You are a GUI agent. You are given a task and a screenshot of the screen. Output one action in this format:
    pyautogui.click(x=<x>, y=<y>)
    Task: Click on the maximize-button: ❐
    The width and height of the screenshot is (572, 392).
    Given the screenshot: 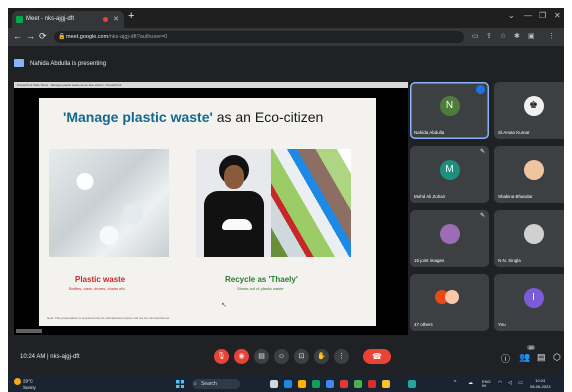 What is the action you would take?
    pyautogui.click(x=542, y=15)
    